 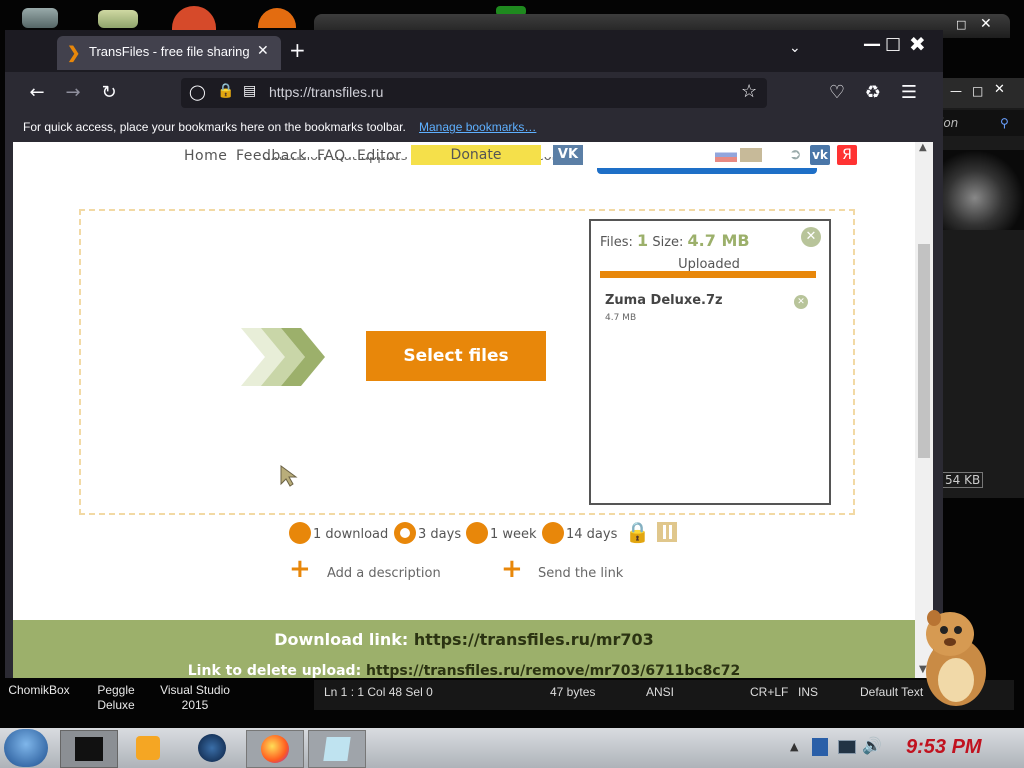 I want to click on taskbar-firefox, so click(x=275, y=749).